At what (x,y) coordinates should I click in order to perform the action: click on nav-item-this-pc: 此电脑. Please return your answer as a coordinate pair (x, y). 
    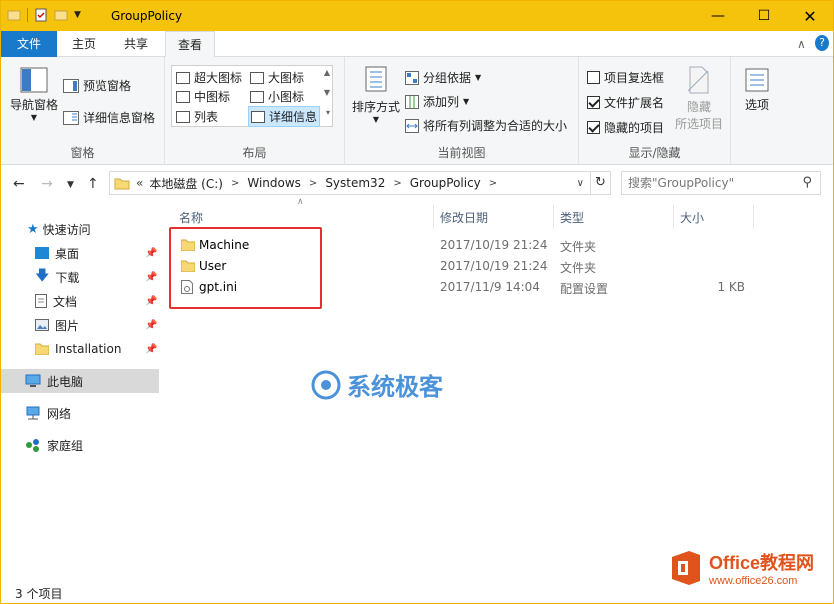
    Looking at the image, I should click on (80, 381).